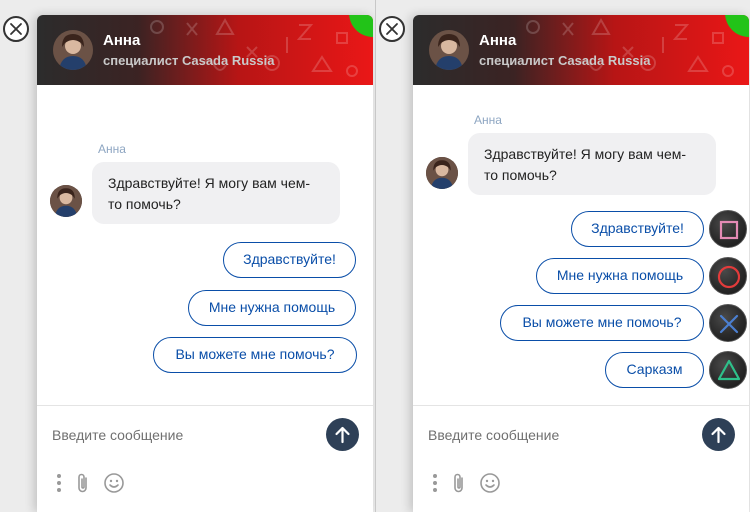 This screenshot has width=750, height=512. I want to click on quick-reply-sarcasm: Сарказм, so click(654, 370).